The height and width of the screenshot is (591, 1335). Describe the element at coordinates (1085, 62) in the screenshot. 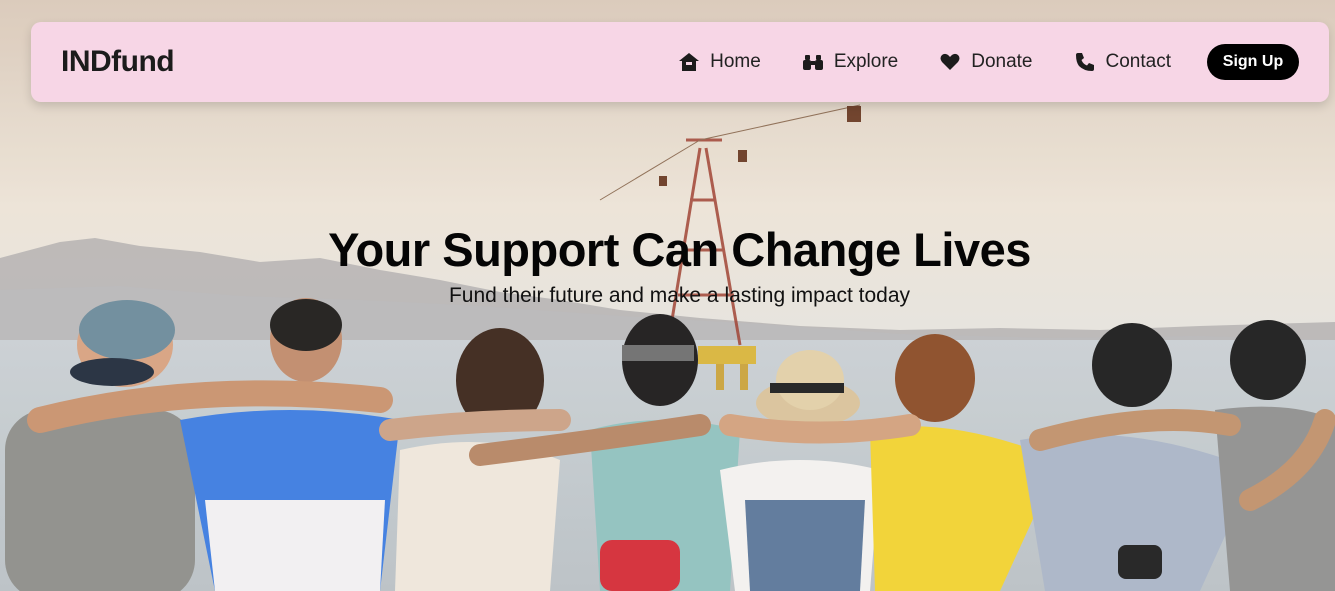

I see `phone-icon` at that location.